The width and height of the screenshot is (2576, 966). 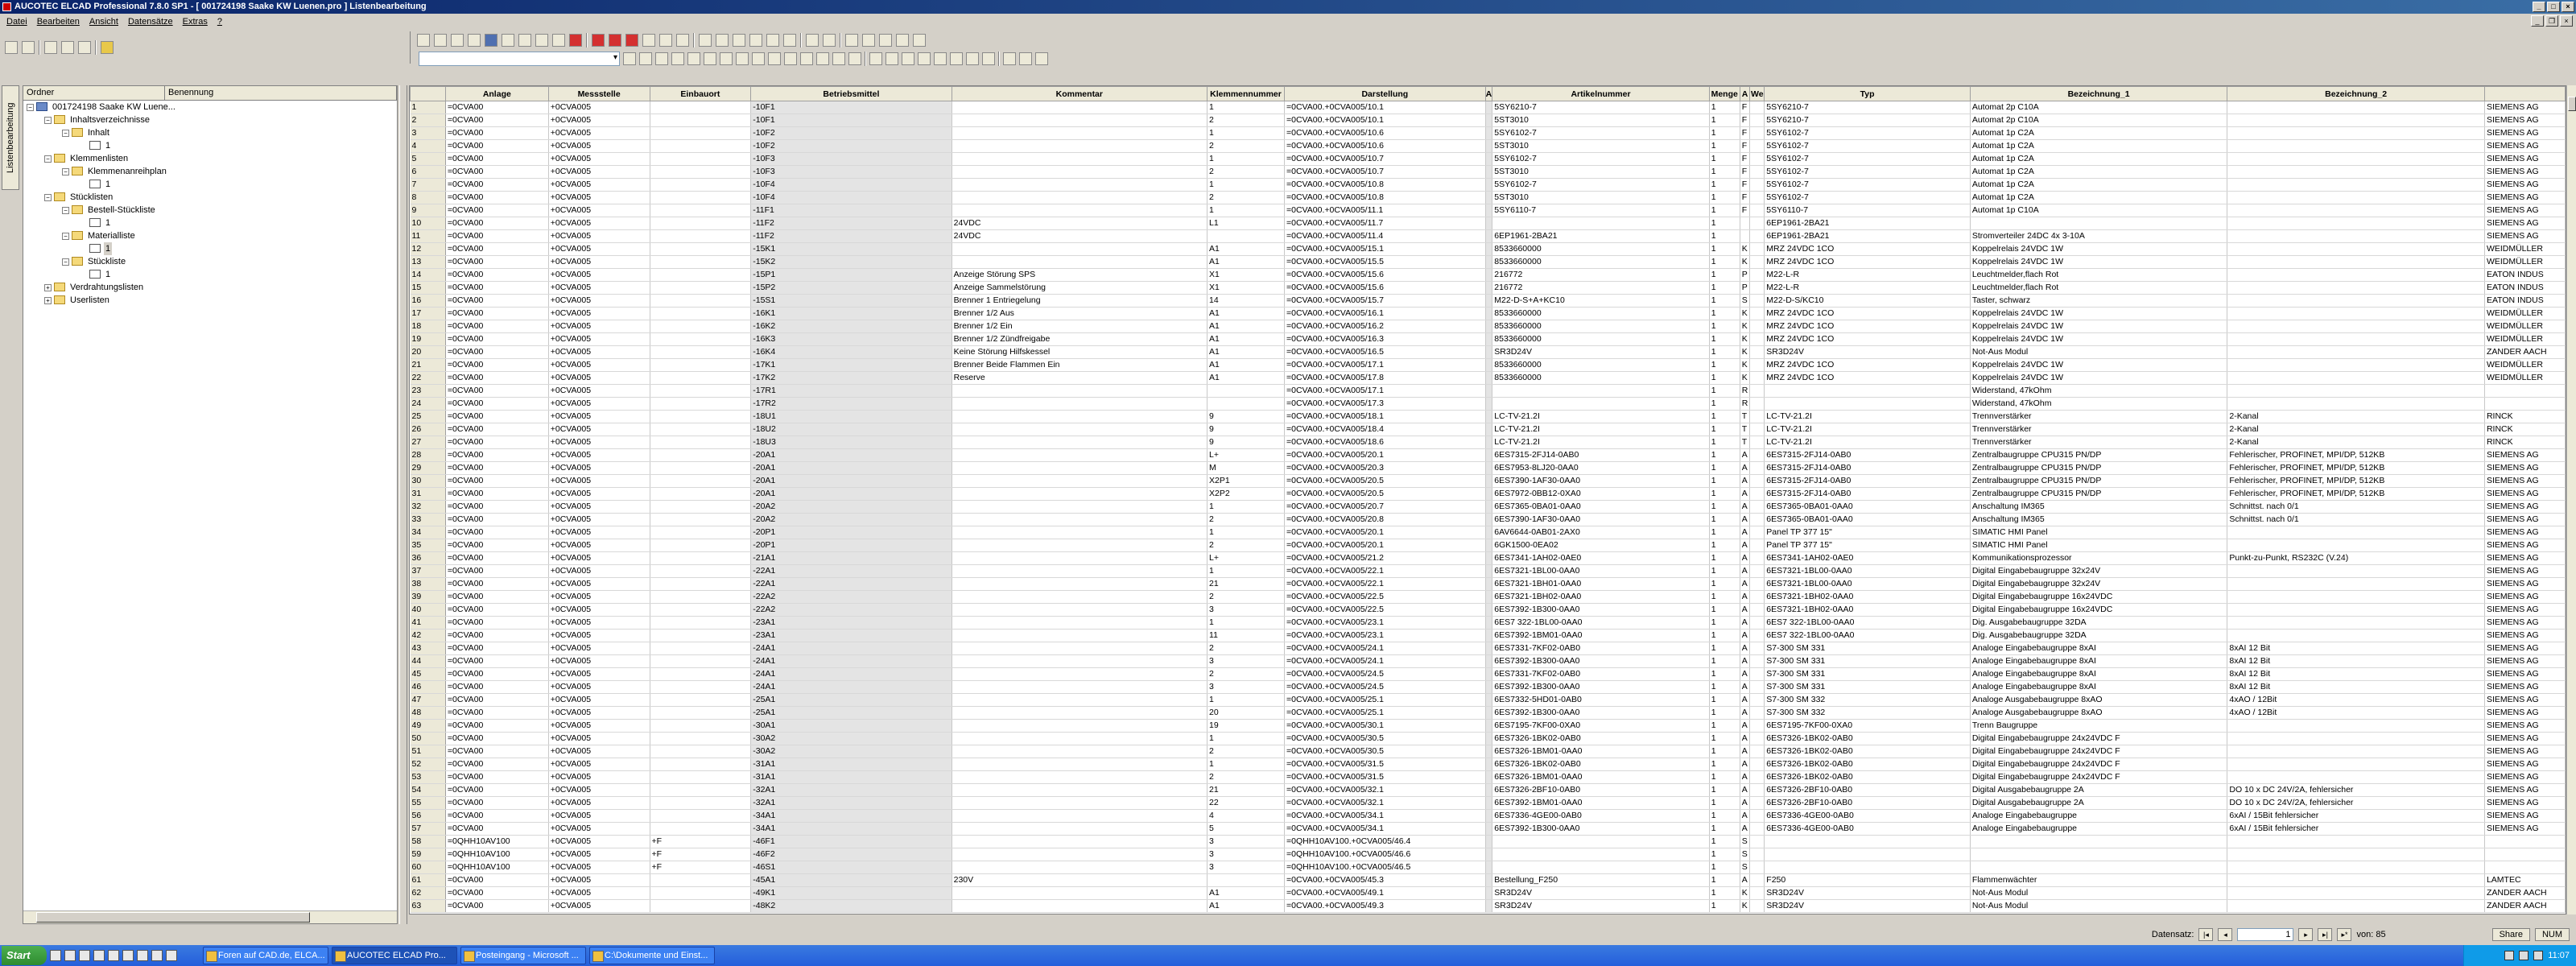 What do you see at coordinates (902, 40) in the screenshot?
I see `undo-icon` at bounding box center [902, 40].